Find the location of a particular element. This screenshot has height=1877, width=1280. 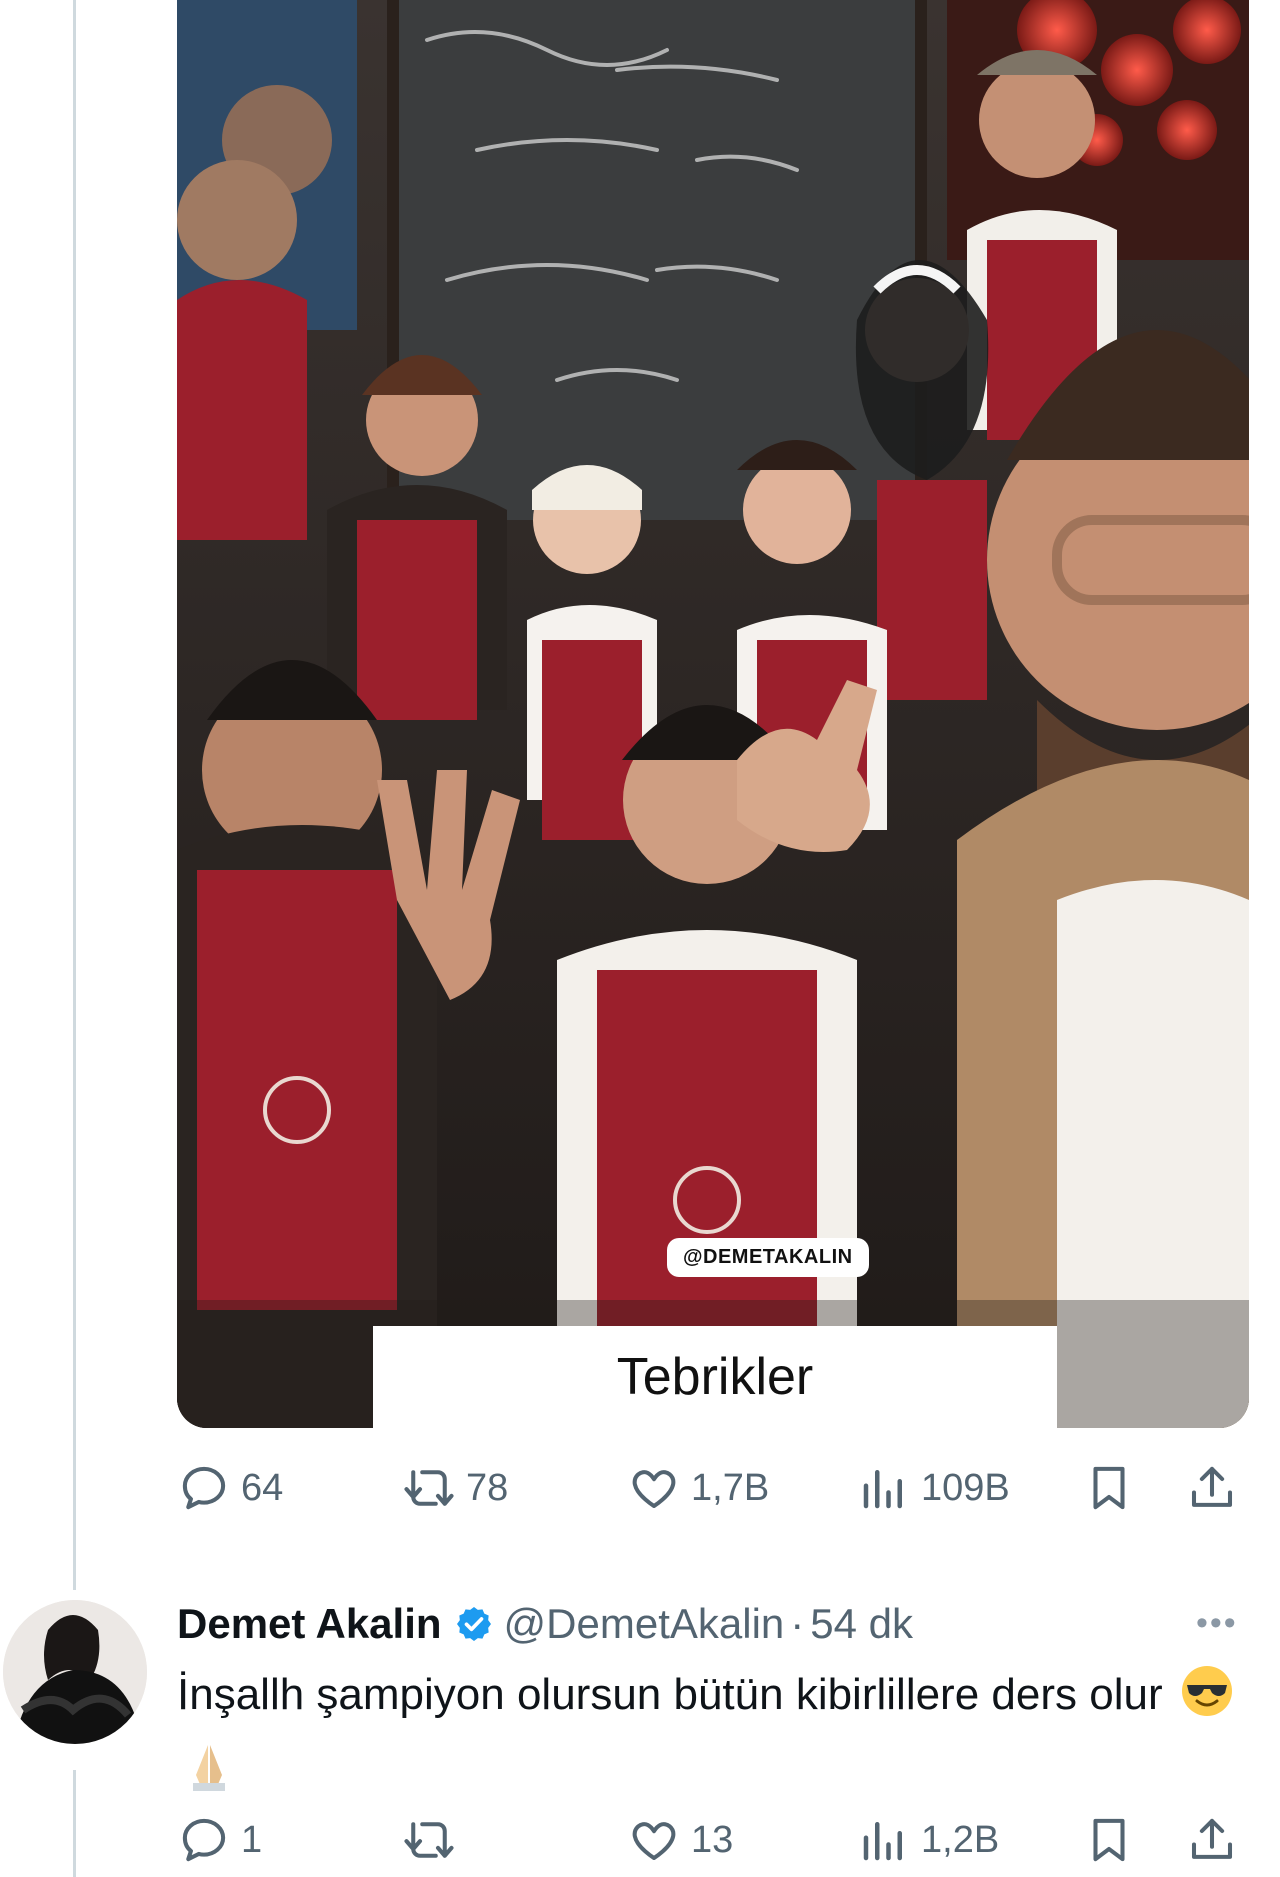

reply-timestamp: 54 dk is located at coordinates (861, 1624).